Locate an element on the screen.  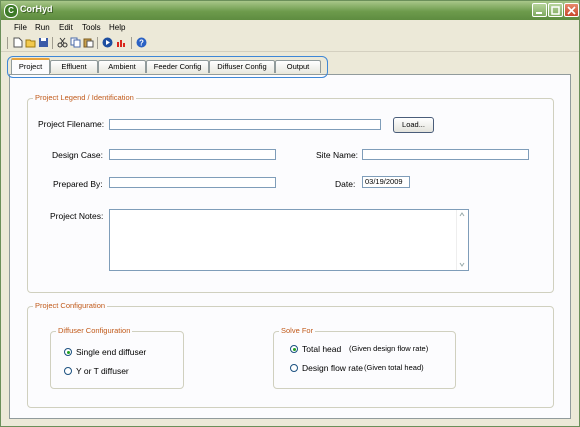
app-logo-icon: C is located at coordinates (11, 11).